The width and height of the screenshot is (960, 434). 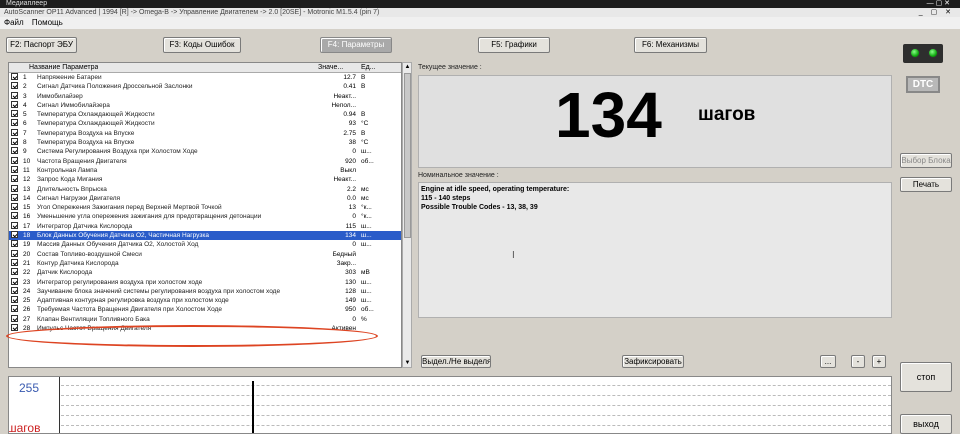 I want to click on menu-help: Помощь, so click(x=47, y=22).